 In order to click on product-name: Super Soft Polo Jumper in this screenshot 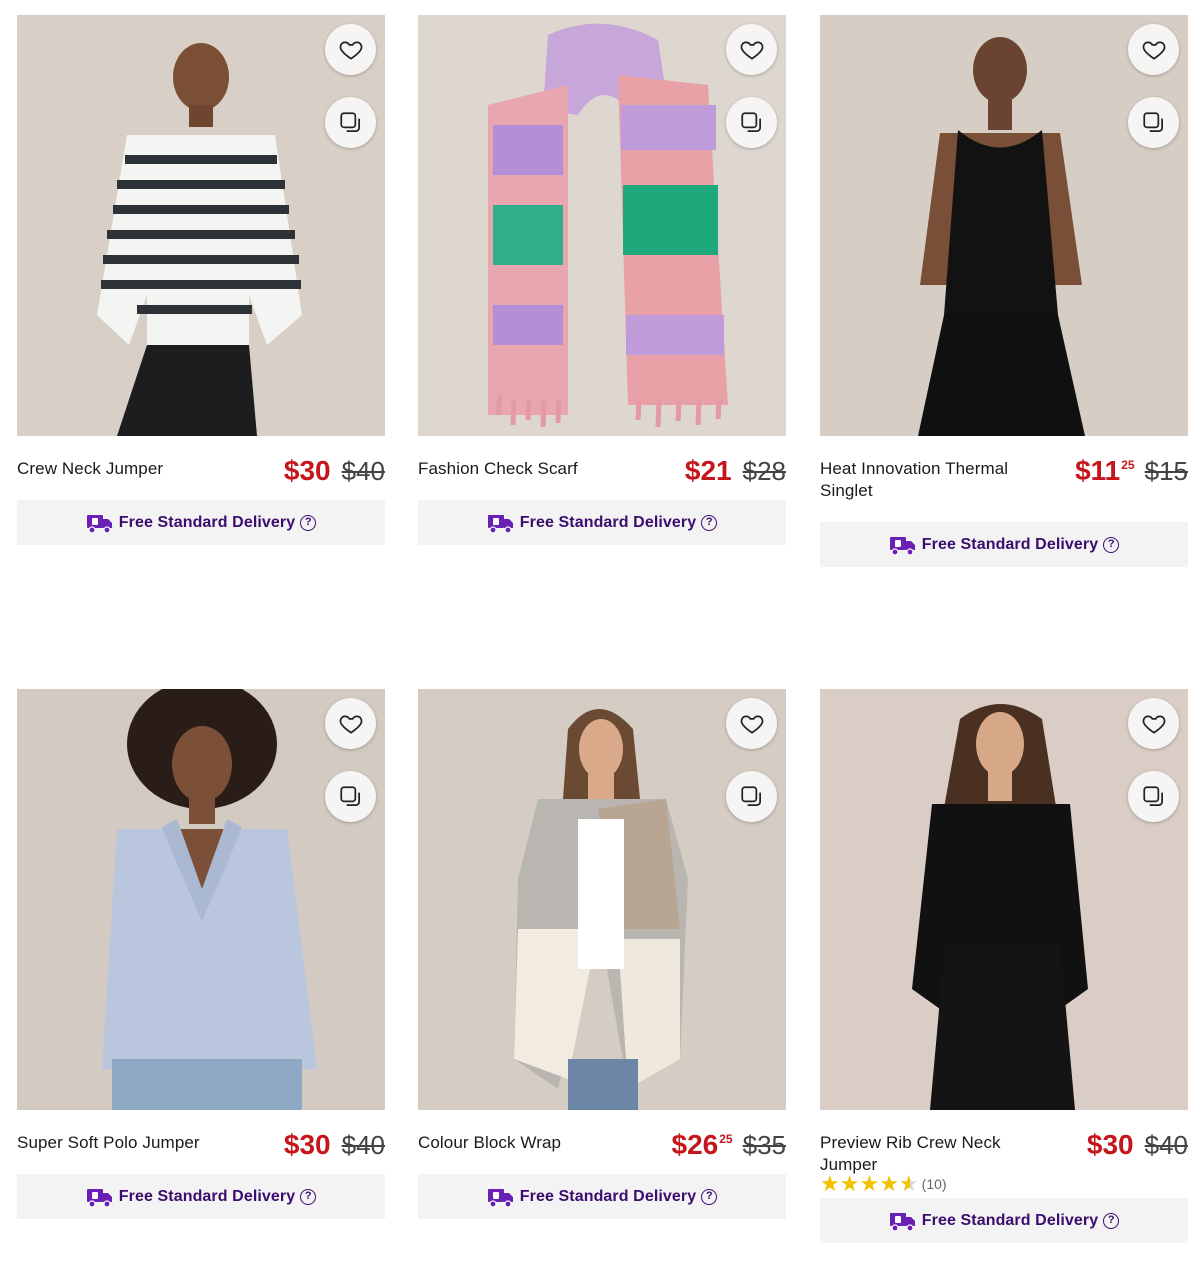, I will do `click(127, 1143)`.